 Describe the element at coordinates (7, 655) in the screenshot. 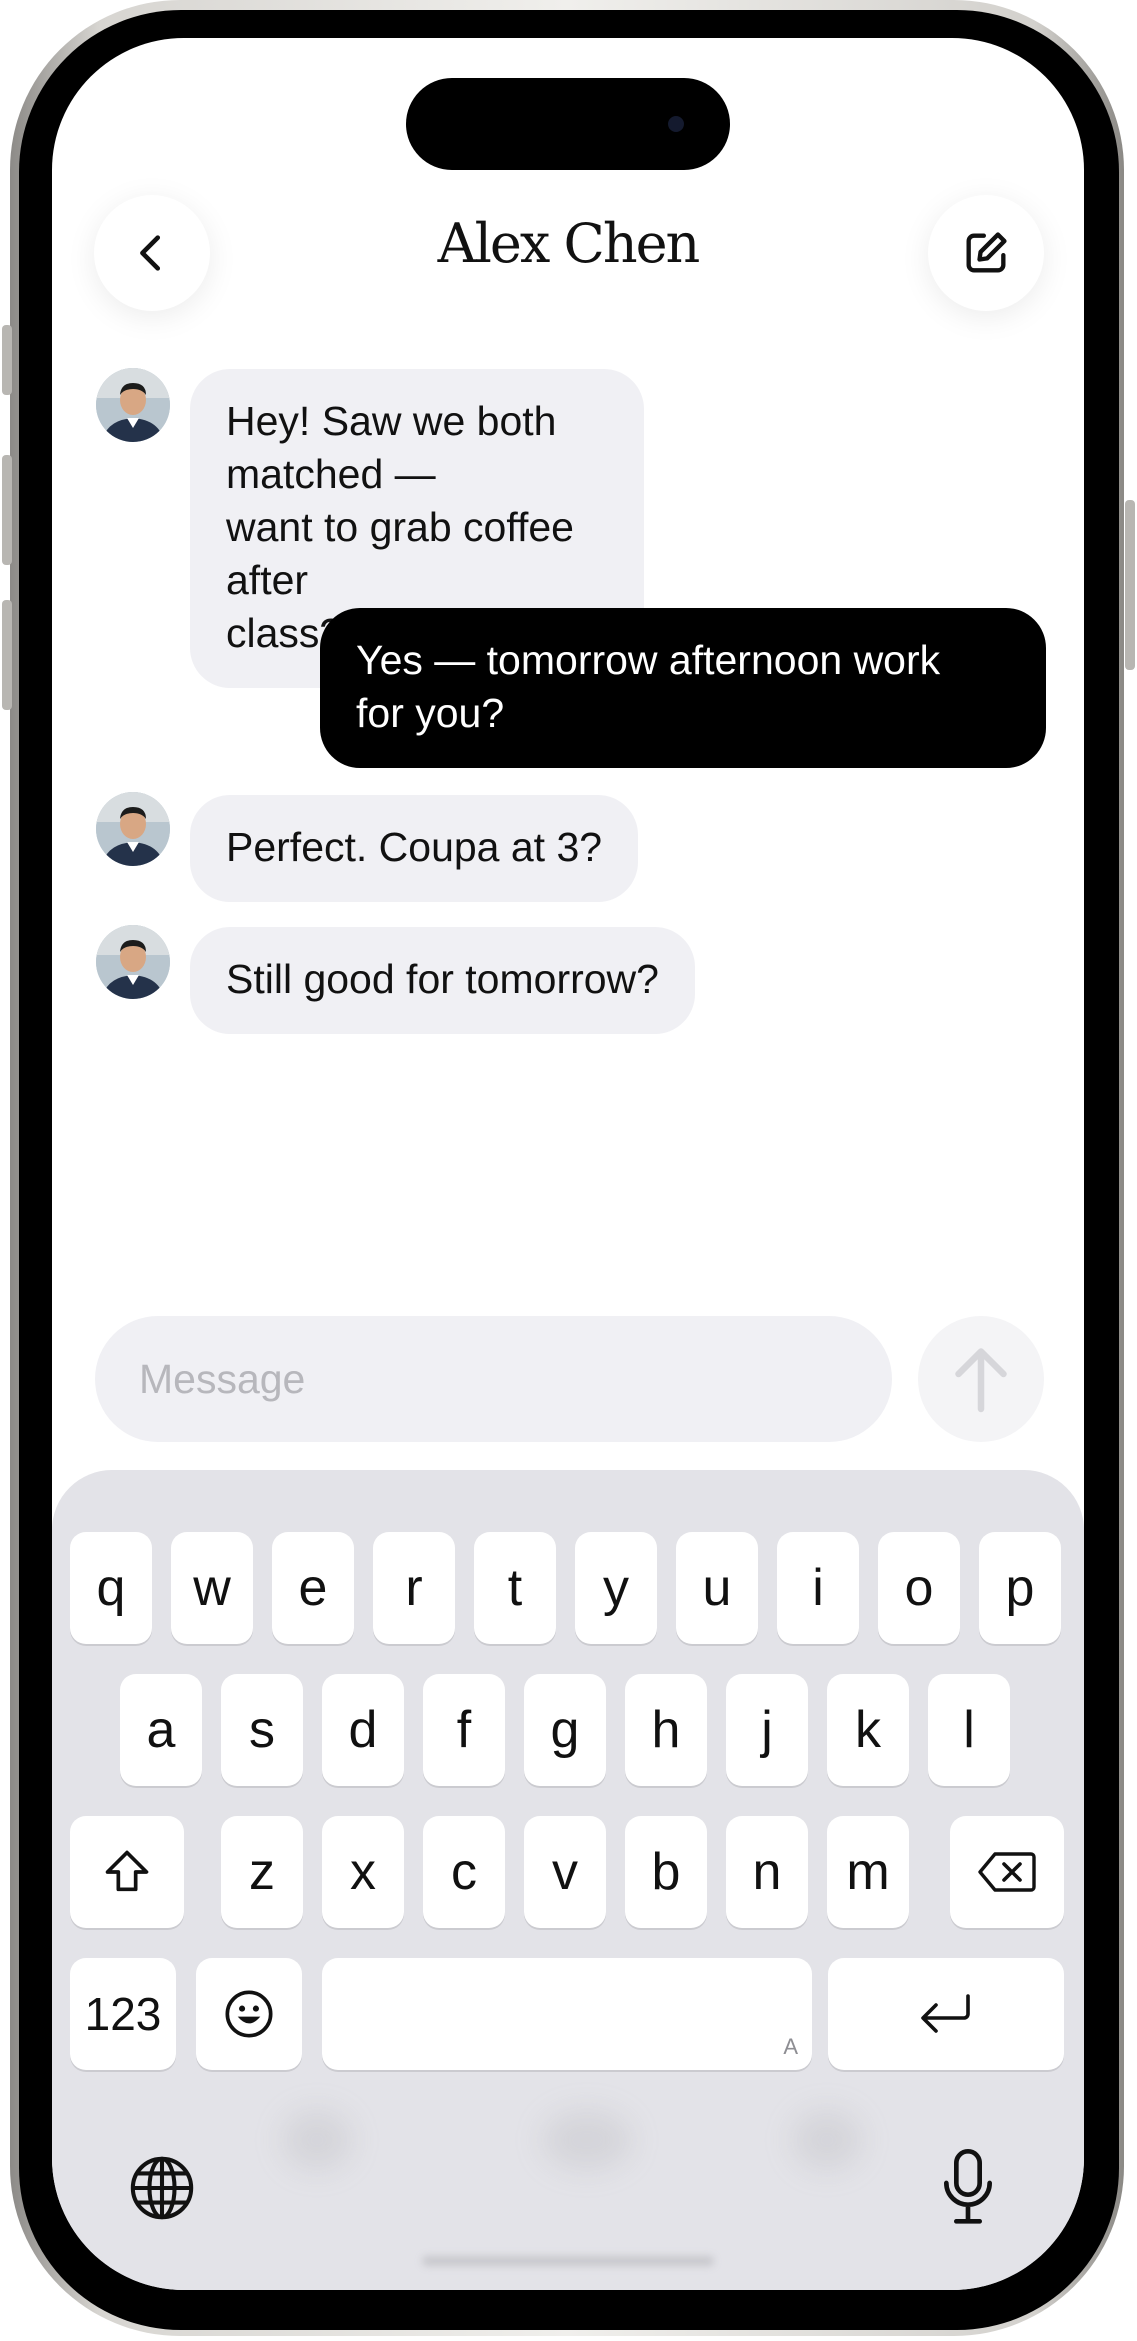

I see `volume-down-button` at that location.